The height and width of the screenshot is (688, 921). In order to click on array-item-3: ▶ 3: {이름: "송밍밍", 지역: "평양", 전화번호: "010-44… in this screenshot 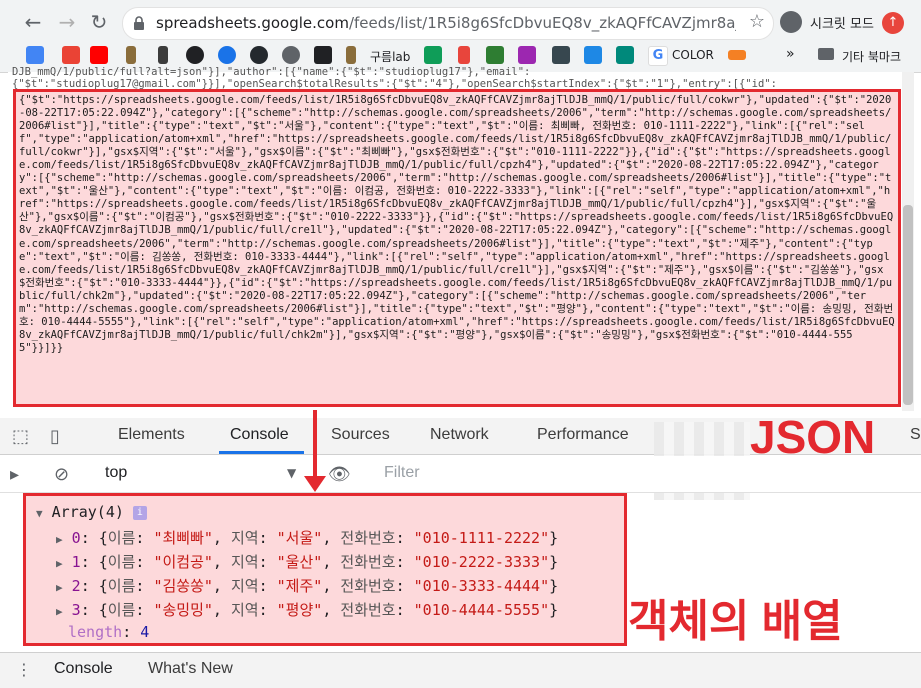, I will do `click(307, 609)`.